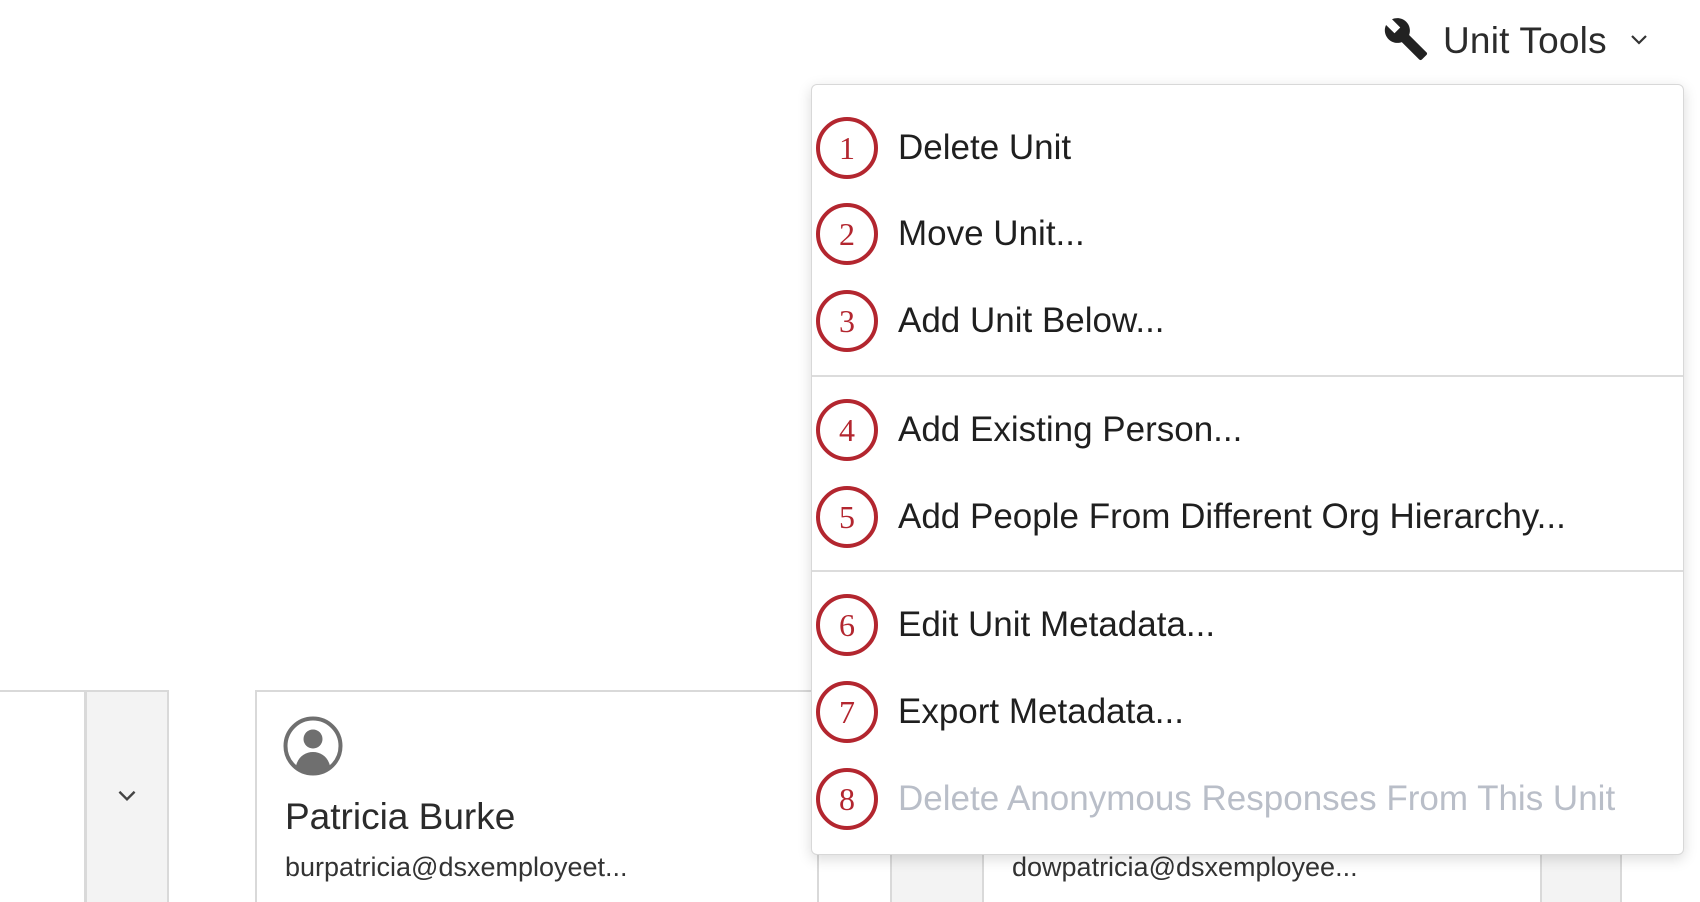 This screenshot has width=1700, height=902. I want to click on annotation-badge: 4, so click(847, 430).